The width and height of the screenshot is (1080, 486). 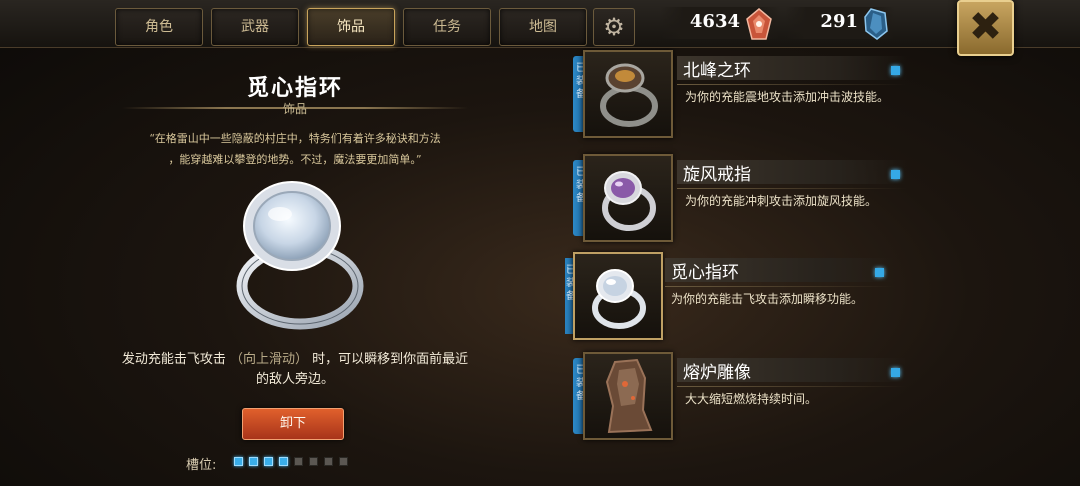 What do you see at coordinates (295, 138) in the screenshot?
I see `lore-line-1: “在格雷山中一些隐蔽的村庄中，特务们有着许多秘诀和方法` at bounding box center [295, 138].